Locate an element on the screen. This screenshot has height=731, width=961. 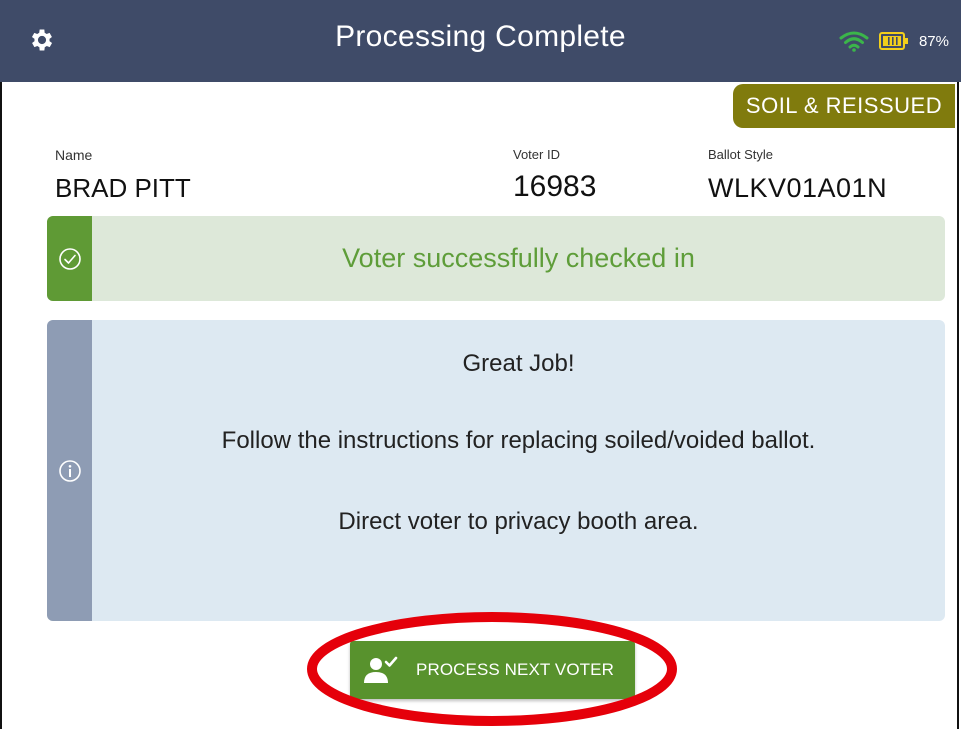
top-bar: Processing Complete 87% is located at coordinates (480, 41).